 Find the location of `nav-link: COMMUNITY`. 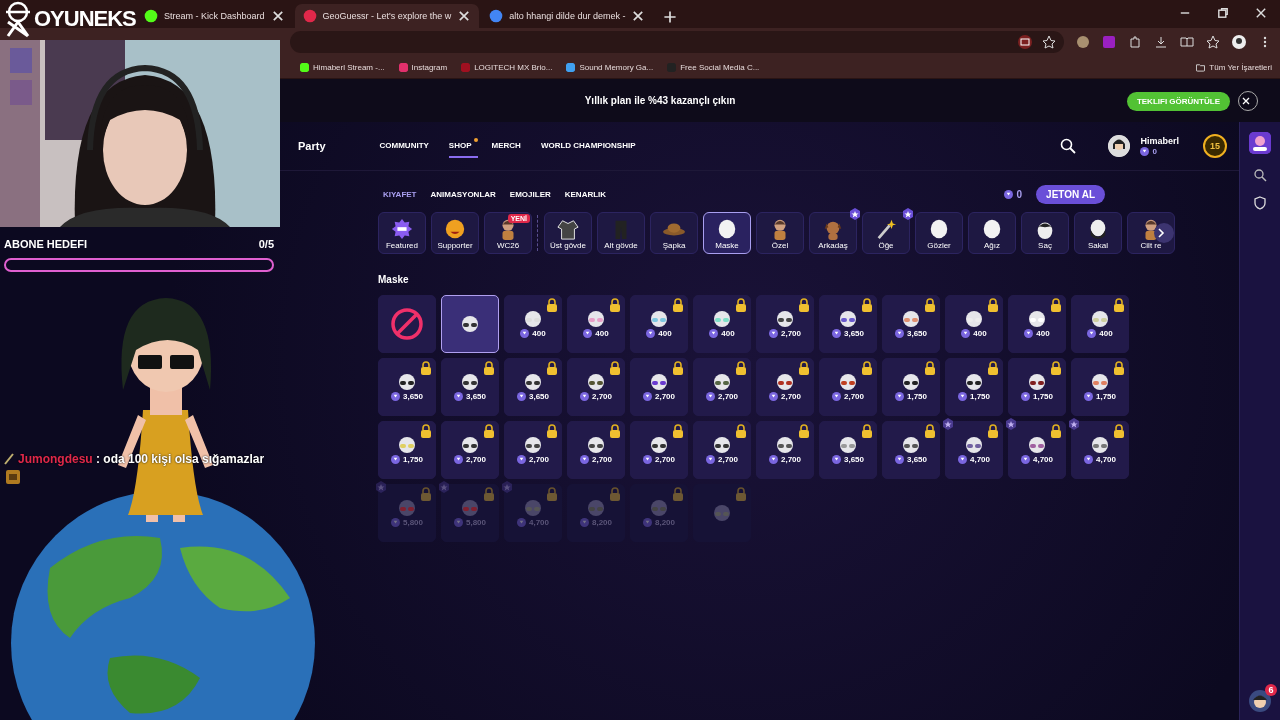

nav-link: COMMUNITY is located at coordinates (407, 146).